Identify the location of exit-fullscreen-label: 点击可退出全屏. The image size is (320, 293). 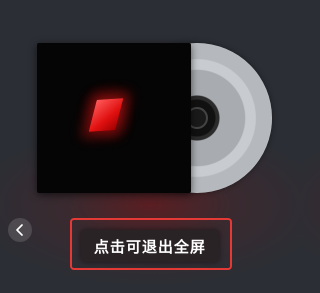
(149, 246).